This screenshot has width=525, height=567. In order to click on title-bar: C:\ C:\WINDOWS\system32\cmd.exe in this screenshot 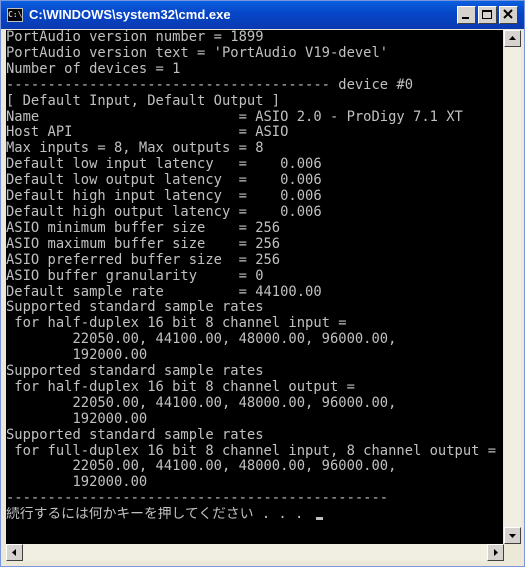, I will do `click(262, 15)`.